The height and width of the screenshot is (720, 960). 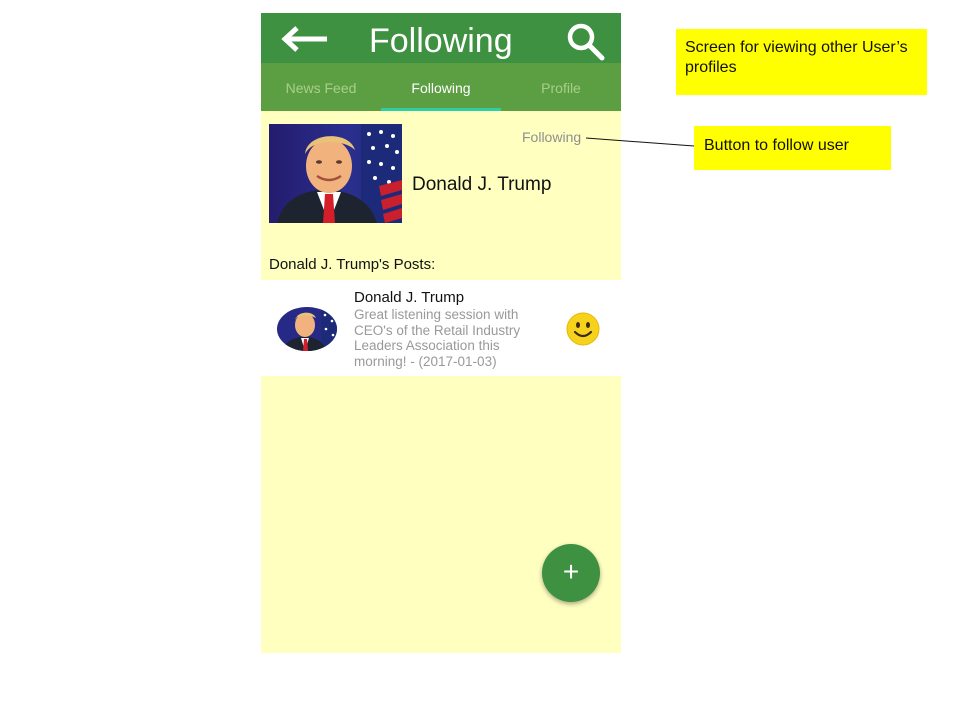 I want to click on tab-following: Following, so click(x=441, y=87).